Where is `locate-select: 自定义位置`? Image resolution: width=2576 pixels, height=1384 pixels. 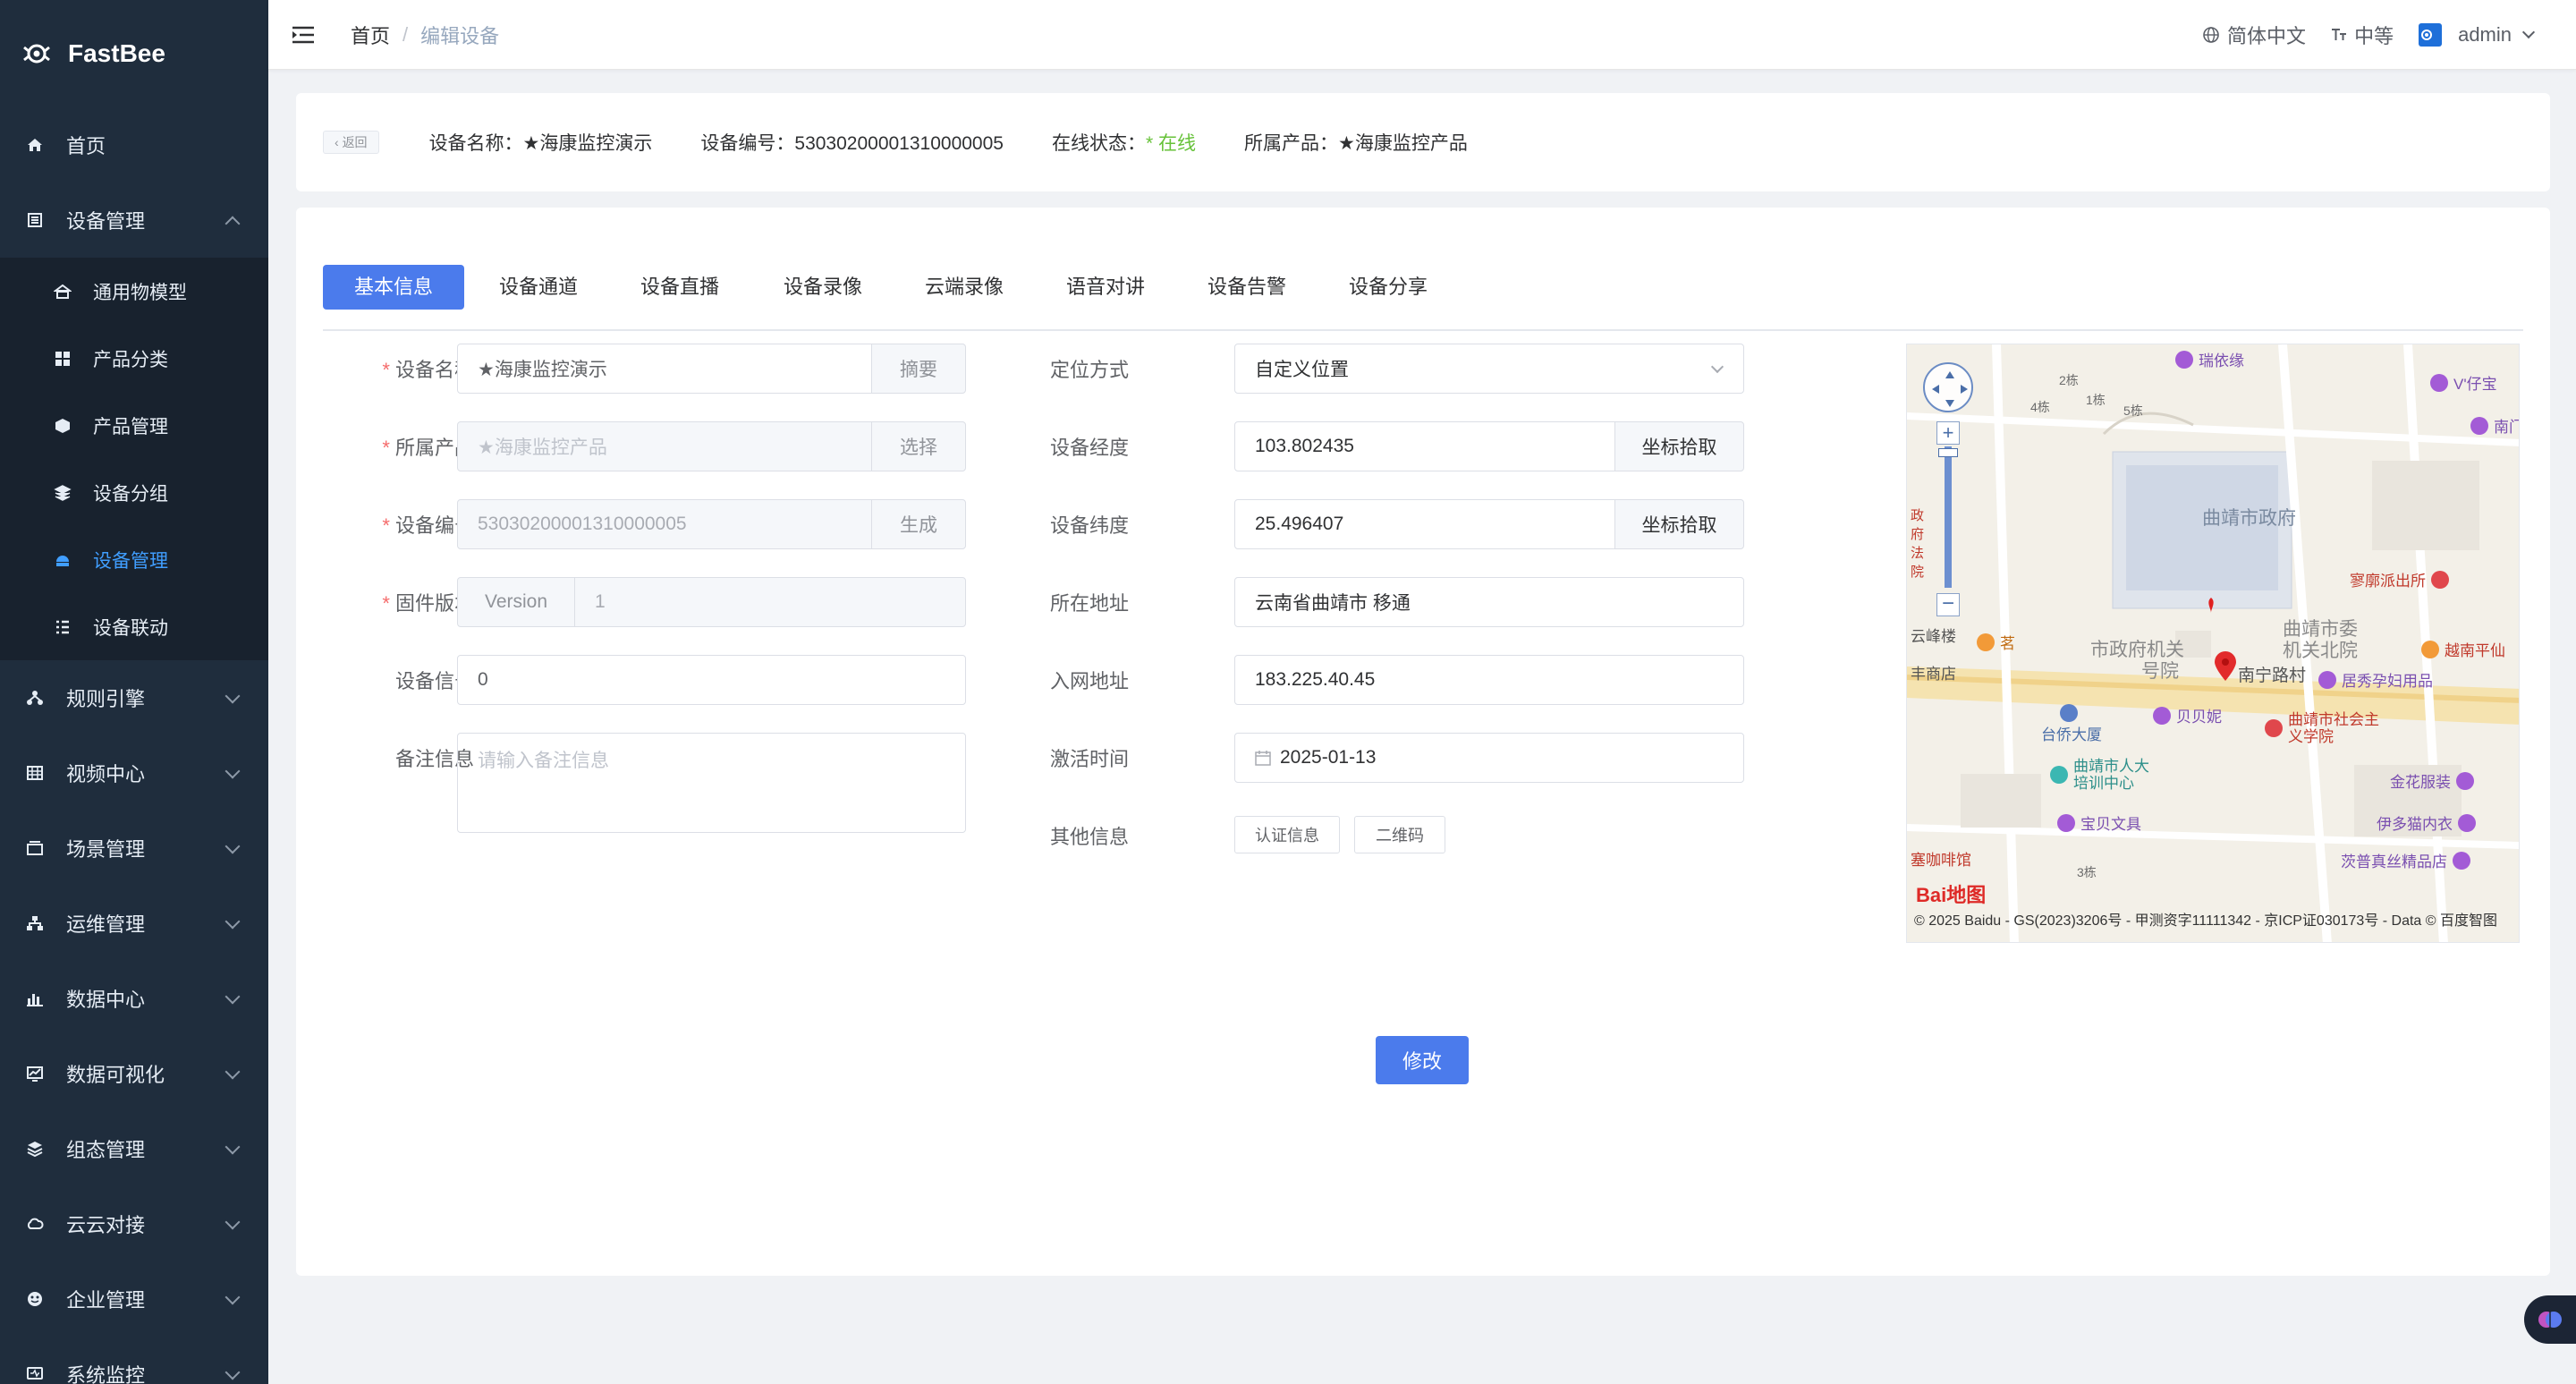 locate-select: 自定义位置 is located at coordinates (1489, 369).